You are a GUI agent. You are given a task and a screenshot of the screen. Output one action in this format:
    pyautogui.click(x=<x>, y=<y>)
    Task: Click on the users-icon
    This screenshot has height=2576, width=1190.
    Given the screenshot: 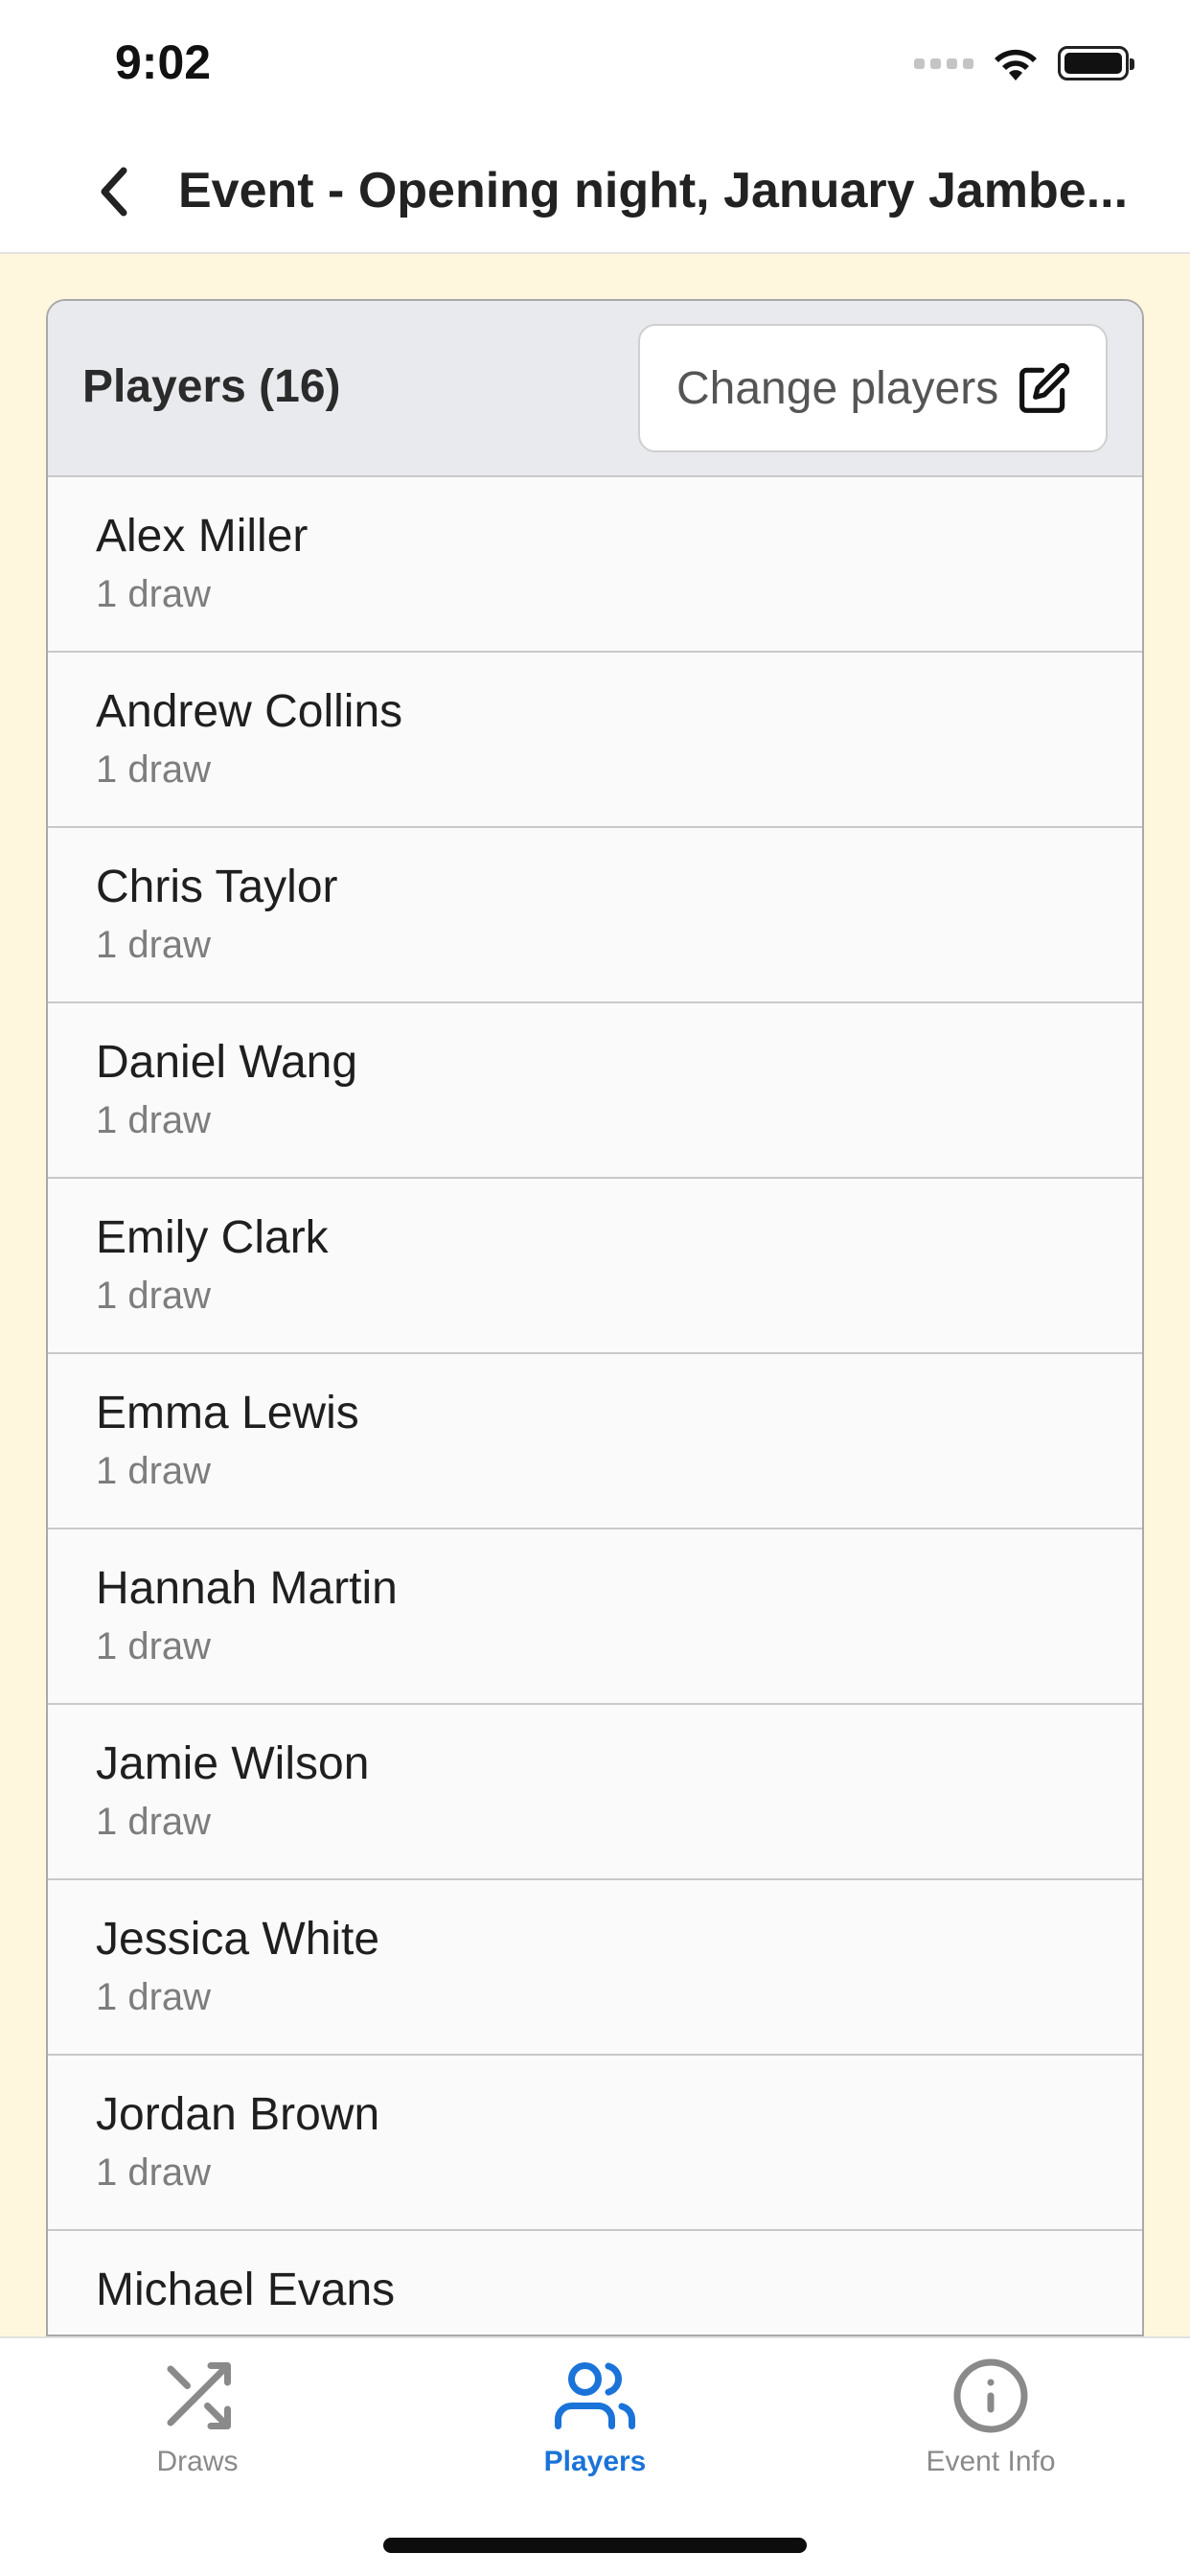 What is the action you would take?
    pyautogui.click(x=595, y=2395)
    